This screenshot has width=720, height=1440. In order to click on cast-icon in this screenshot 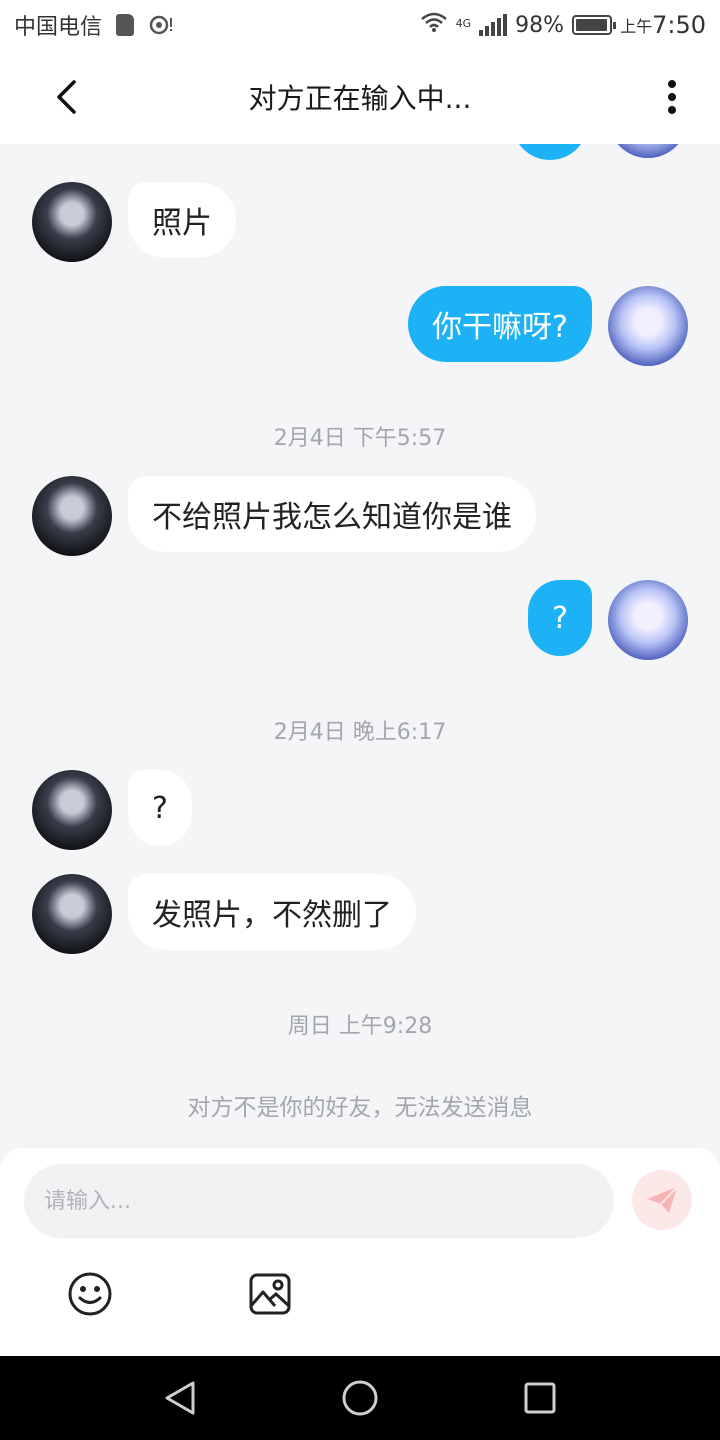, I will do `click(161, 25)`.